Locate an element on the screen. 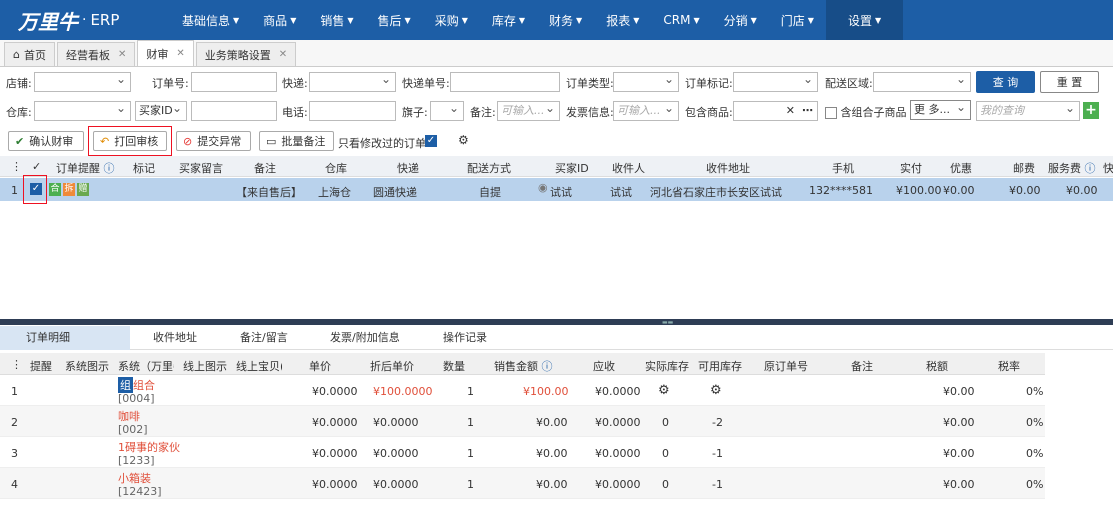 The height and width of the screenshot is (507, 1113). tab-remarks: 备注/留言 is located at coordinates (264, 338).